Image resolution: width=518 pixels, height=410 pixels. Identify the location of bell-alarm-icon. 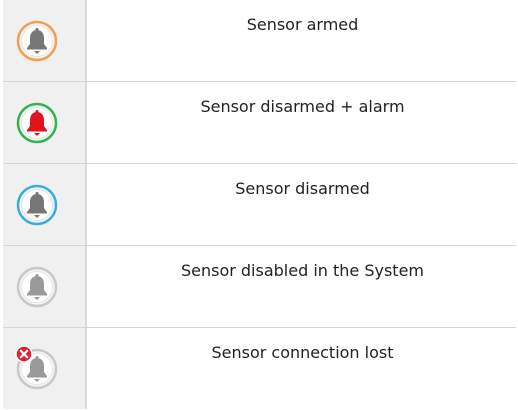
(37, 123).